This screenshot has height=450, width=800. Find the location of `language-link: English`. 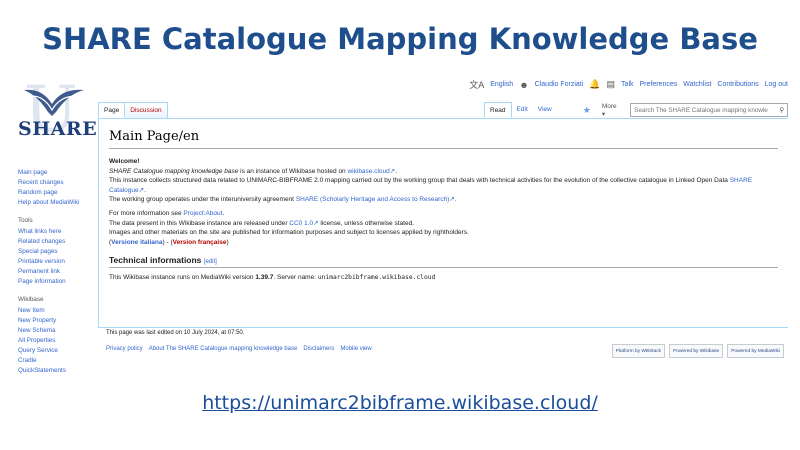

language-link: English is located at coordinates (501, 84).